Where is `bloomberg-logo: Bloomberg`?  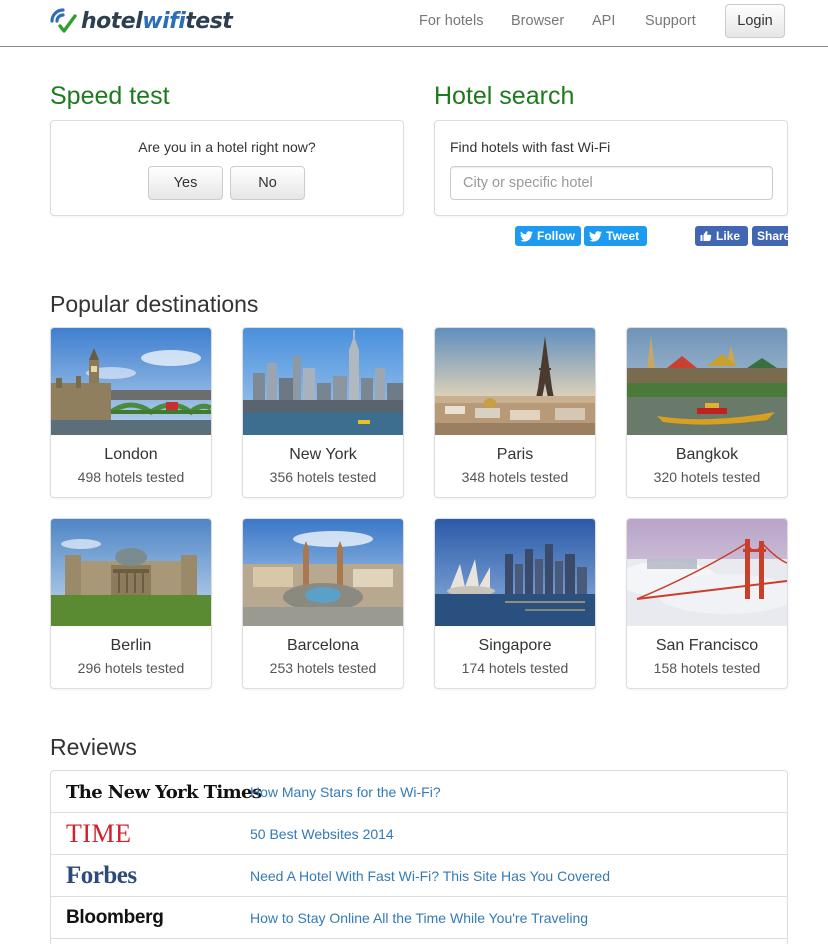 bloomberg-logo: Bloomberg is located at coordinates (115, 917).